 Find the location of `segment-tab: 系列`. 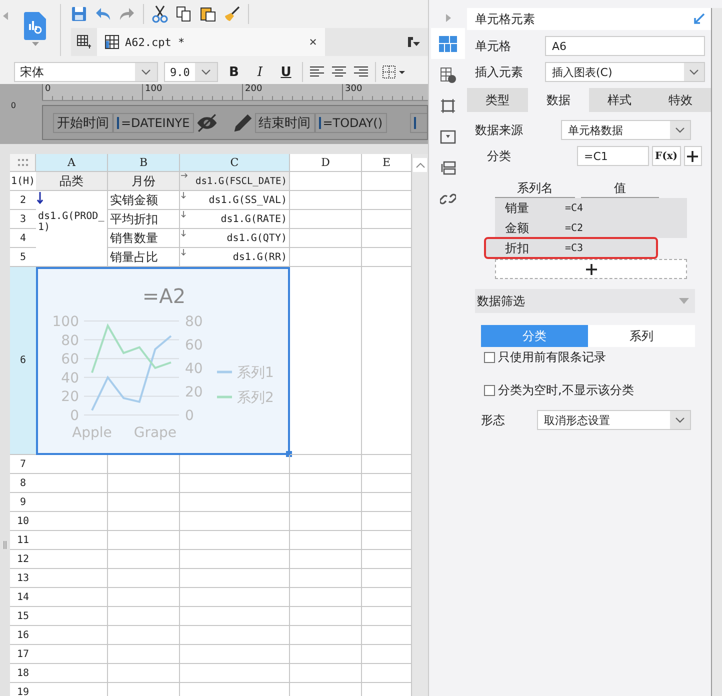

segment-tab: 系列 is located at coordinates (641, 336).